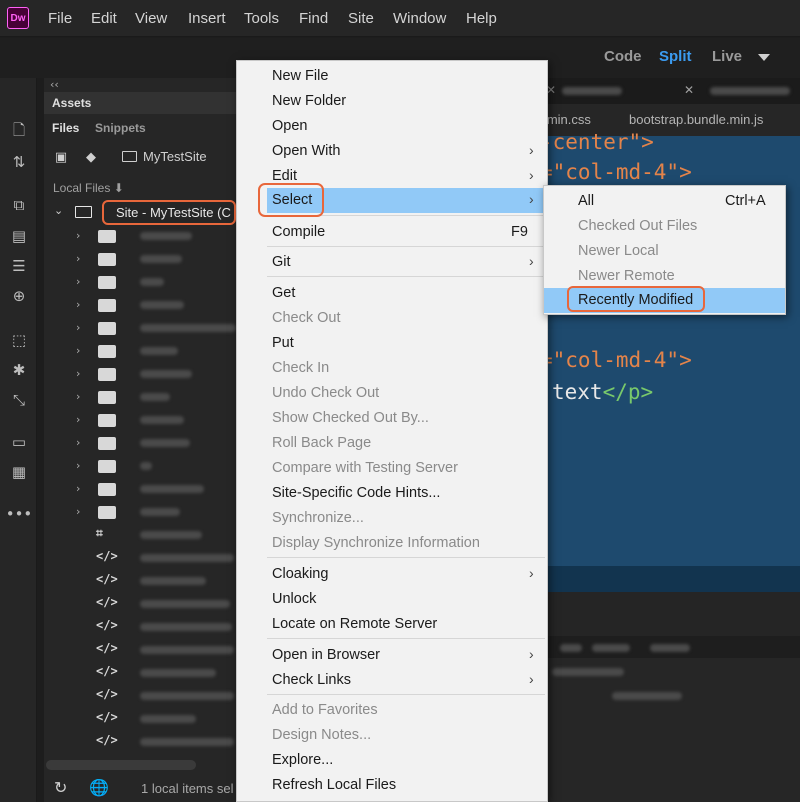 The image size is (800, 802). What do you see at coordinates (392, 126) in the screenshot?
I see `menu-item-open: Open` at bounding box center [392, 126].